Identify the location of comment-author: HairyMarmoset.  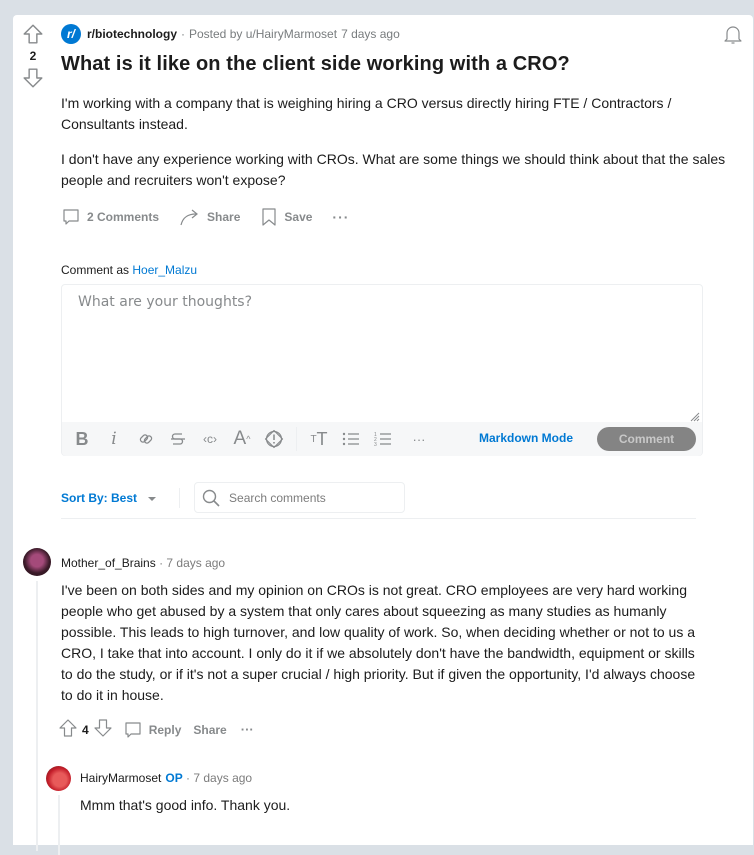
(120, 778).